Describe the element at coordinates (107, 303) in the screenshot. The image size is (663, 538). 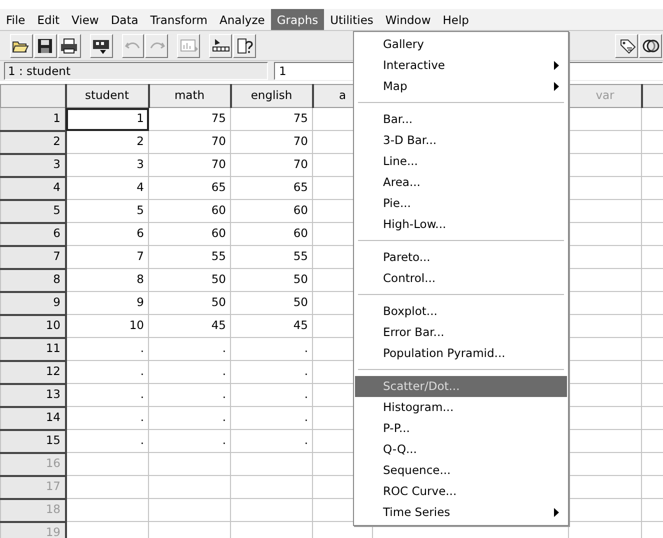
I see `table-cell: 9` at that location.